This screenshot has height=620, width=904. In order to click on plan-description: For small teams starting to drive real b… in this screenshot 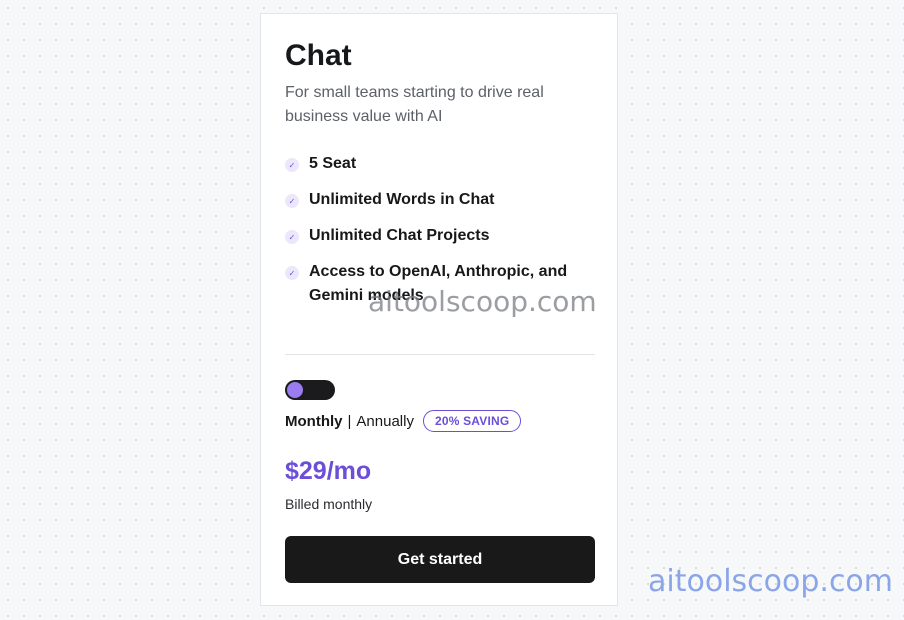, I will do `click(414, 104)`.